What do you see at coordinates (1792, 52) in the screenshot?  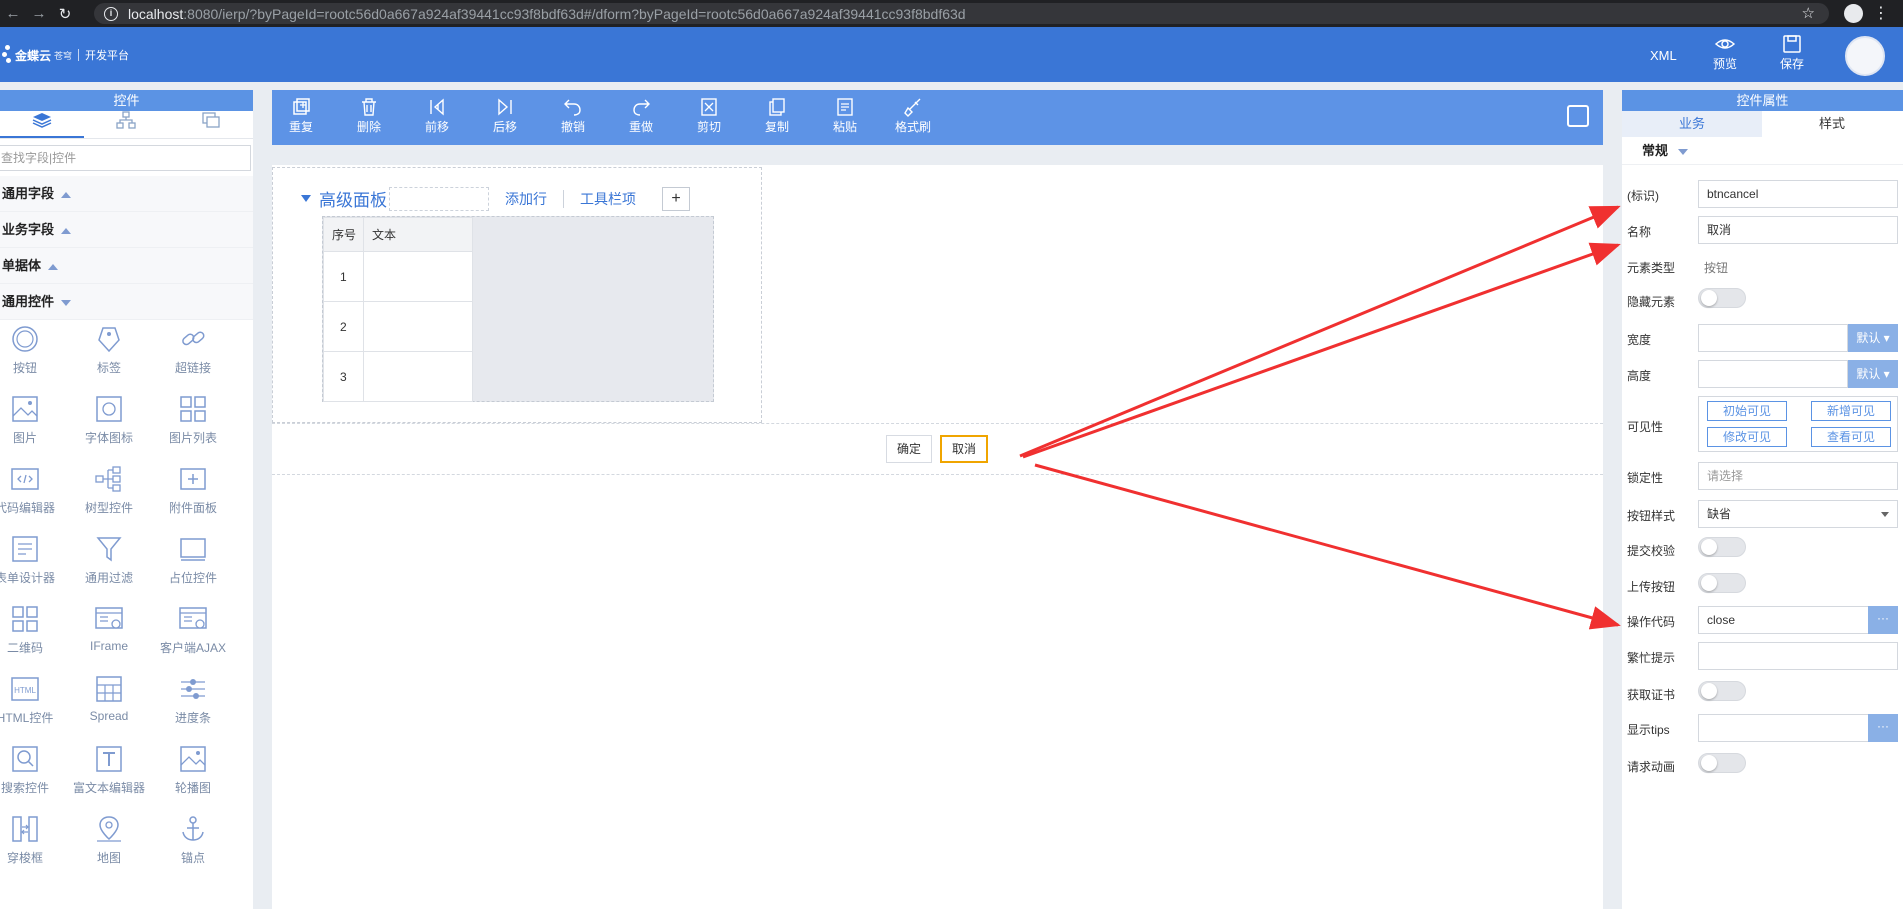 I see `save-button: 保存` at bounding box center [1792, 52].